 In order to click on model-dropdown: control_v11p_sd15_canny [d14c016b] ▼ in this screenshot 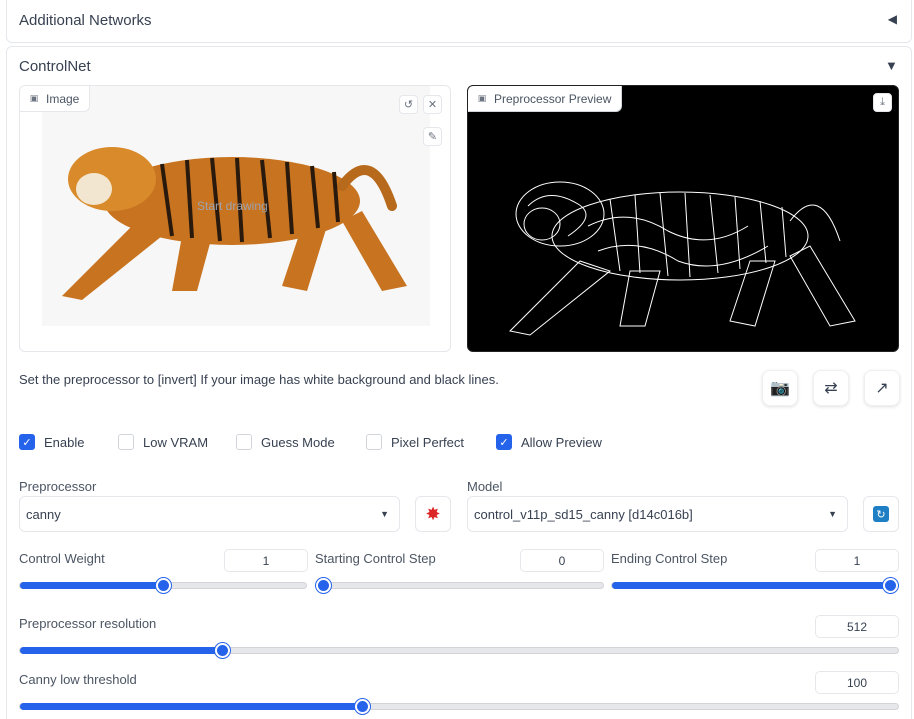, I will do `click(657, 514)`.